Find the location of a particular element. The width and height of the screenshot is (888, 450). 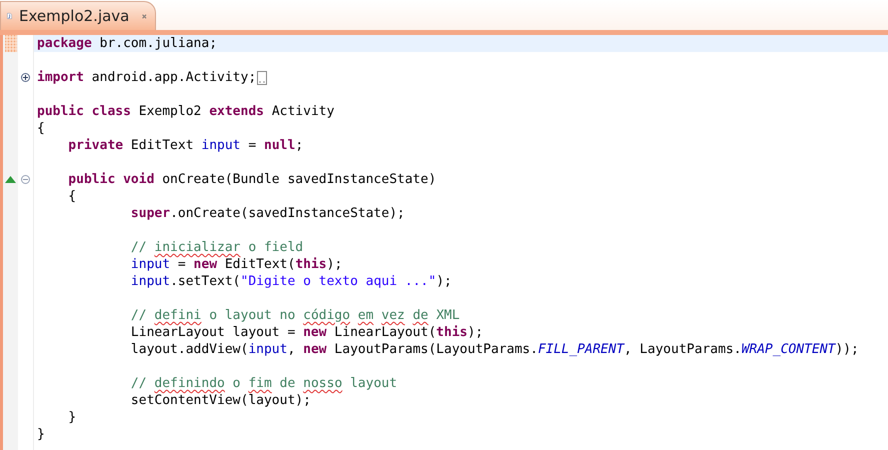

editor-tab: Exemplo2.java is located at coordinates (78, 15).